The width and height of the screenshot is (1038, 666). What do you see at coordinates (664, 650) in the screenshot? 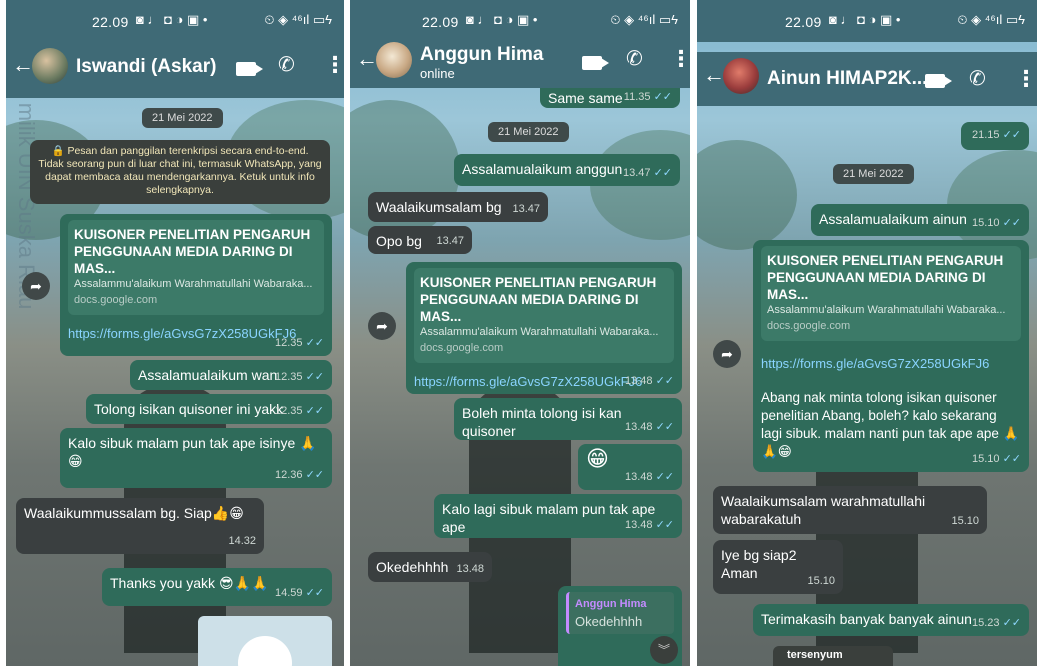
I see `scroll-down-icon: ︾` at bounding box center [664, 650].